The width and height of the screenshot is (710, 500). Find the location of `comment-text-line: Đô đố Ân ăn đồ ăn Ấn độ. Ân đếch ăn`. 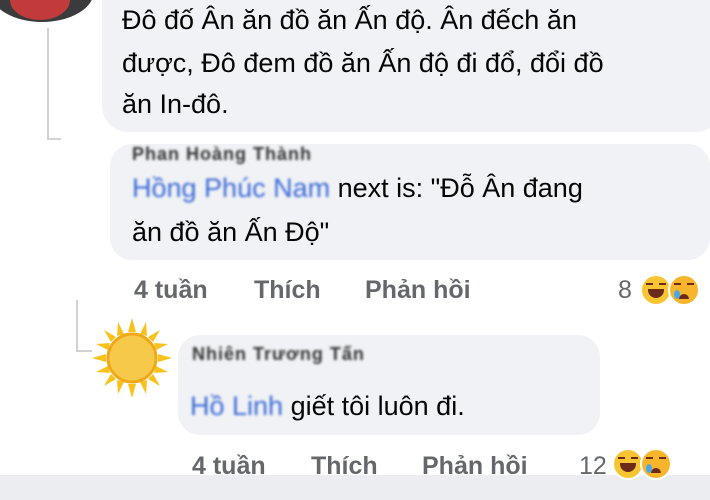

comment-text-line: Đô đố Ân ăn đồ ăn Ấn độ. Ân đếch ăn is located at coordinates (349, 20).